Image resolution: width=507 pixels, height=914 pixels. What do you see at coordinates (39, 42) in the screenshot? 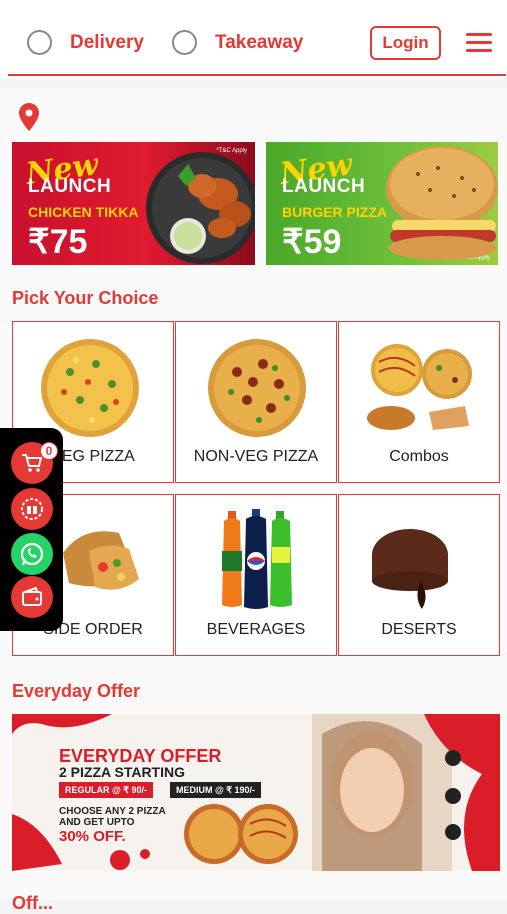
I see `delivery-radio` at bounding box center [39, 42].